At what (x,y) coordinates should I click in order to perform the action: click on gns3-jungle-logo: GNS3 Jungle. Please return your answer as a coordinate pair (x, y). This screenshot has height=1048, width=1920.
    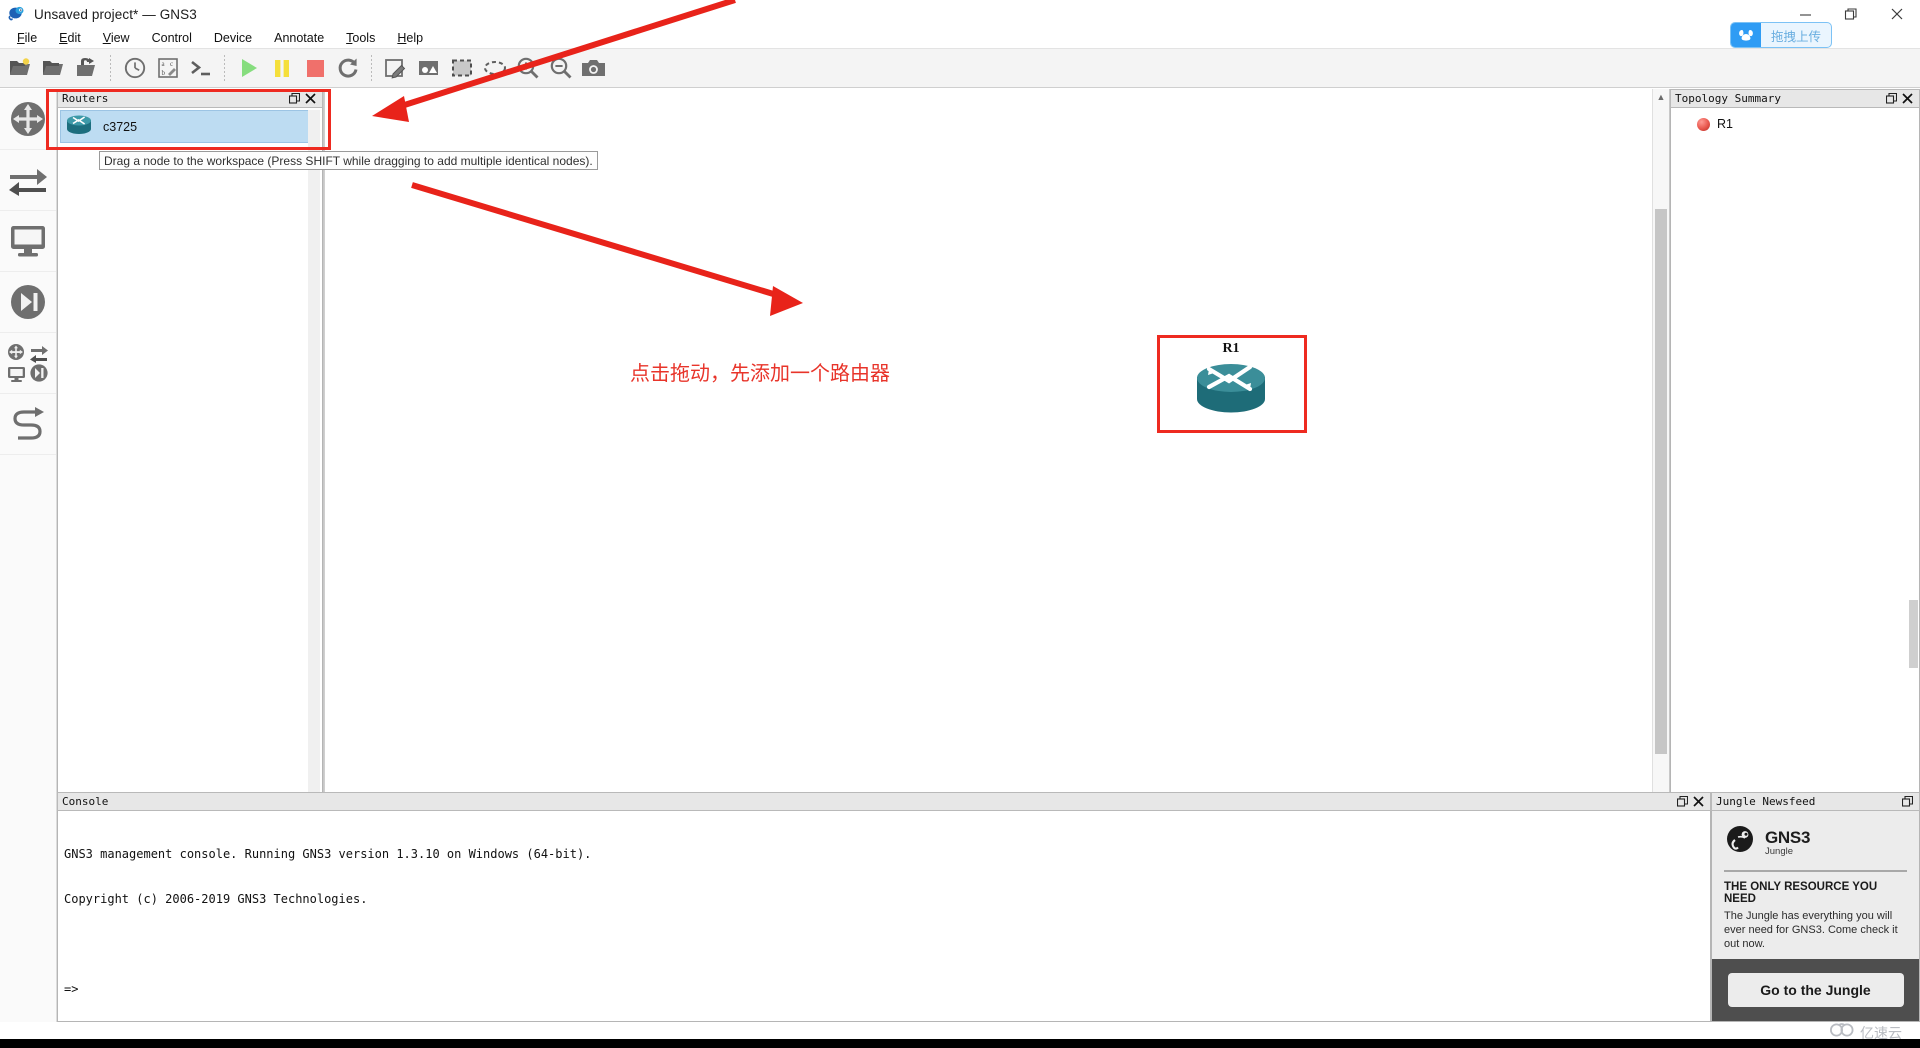
    Looking at the image, I should click on (1815, 835).